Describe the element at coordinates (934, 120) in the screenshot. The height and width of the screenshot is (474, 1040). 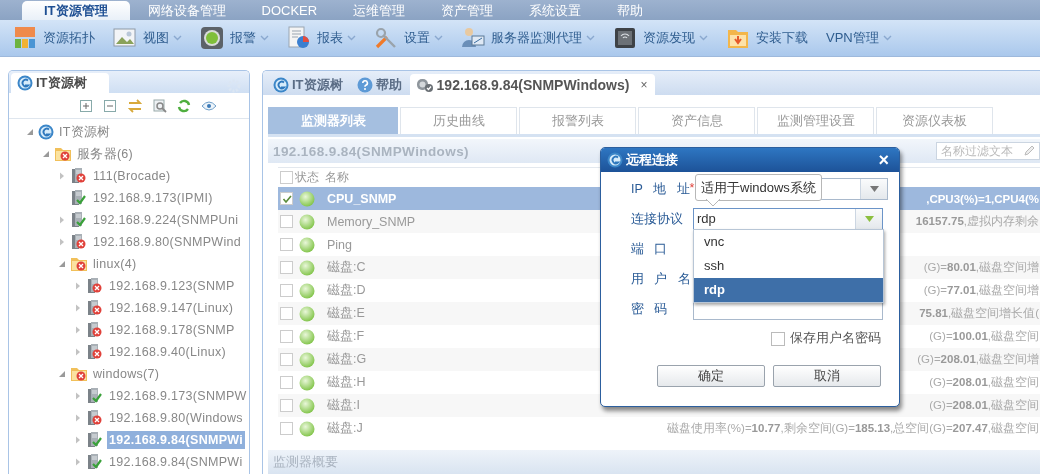
I see `sub-tab: 资源仪表板` at that location.